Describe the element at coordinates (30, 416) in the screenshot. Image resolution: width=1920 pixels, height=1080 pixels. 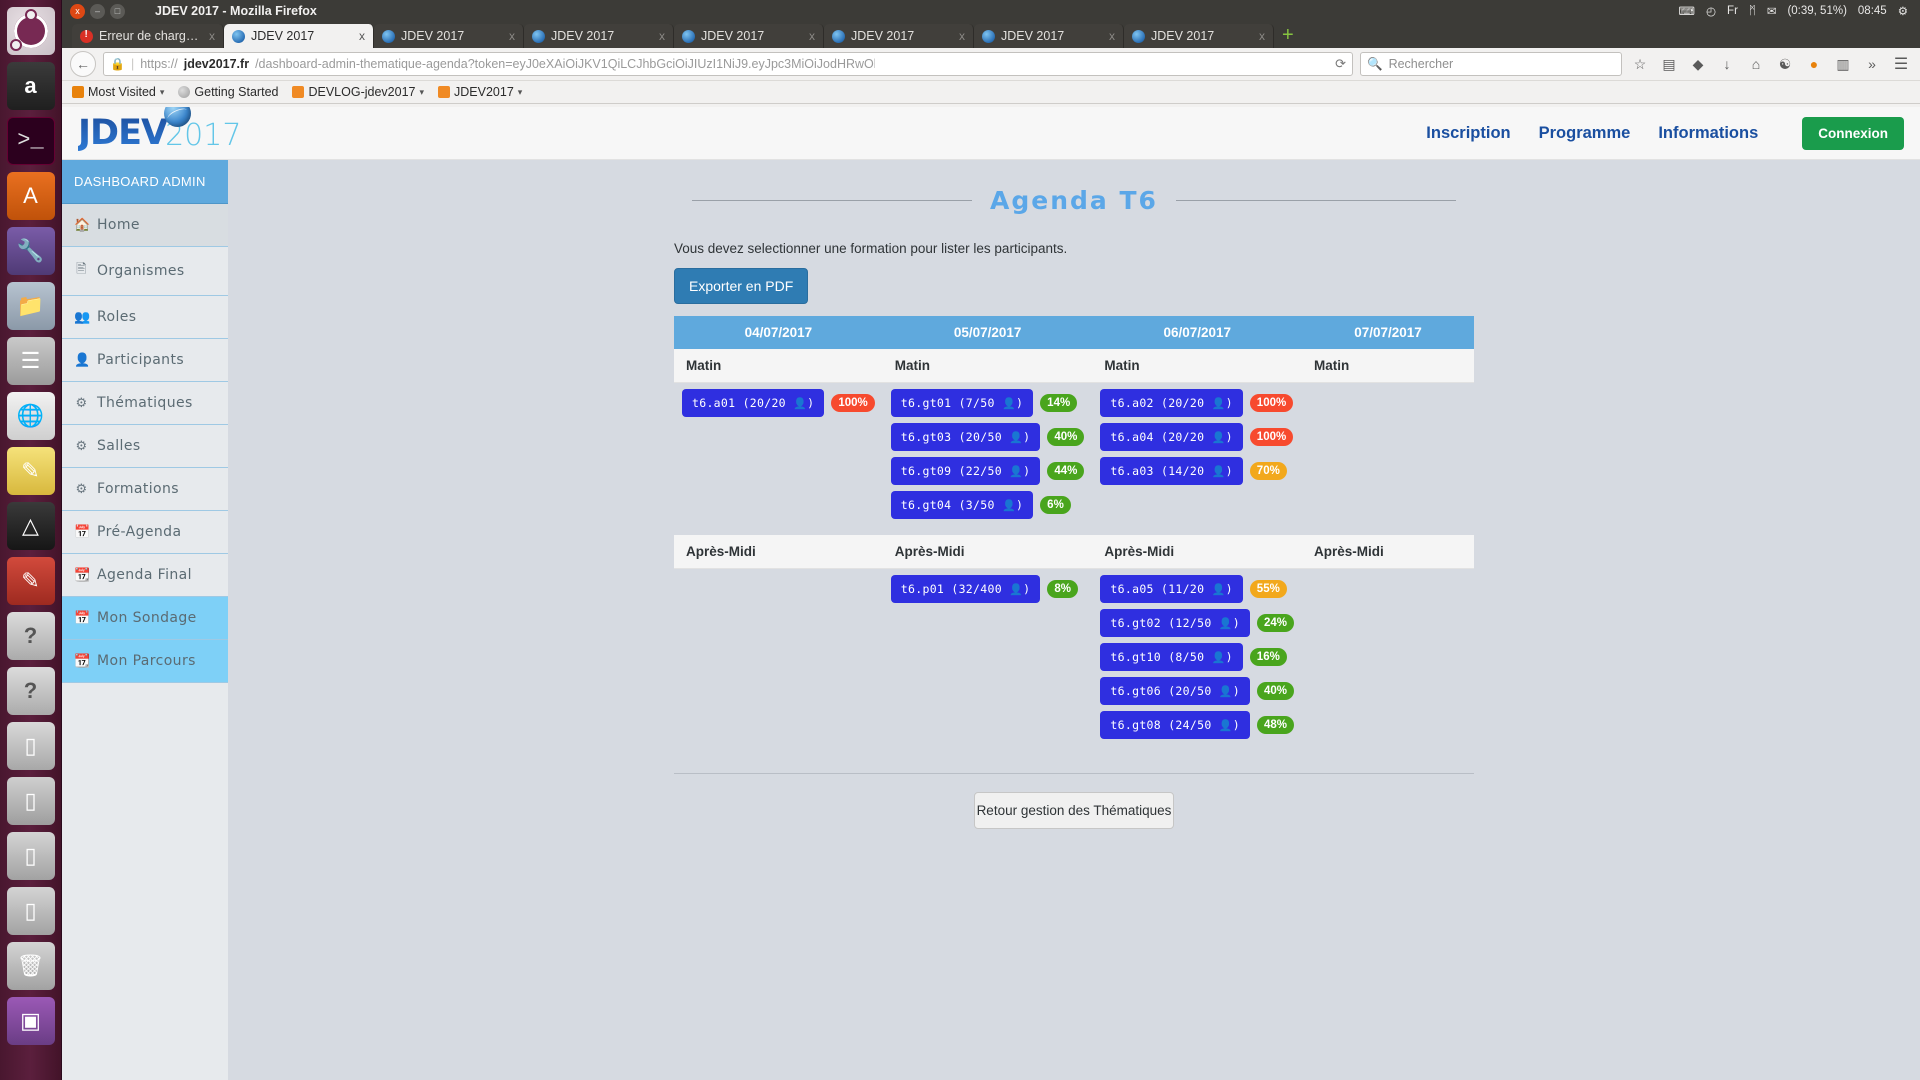
I see `launcher-firefox-icon: 🌐` at that location.